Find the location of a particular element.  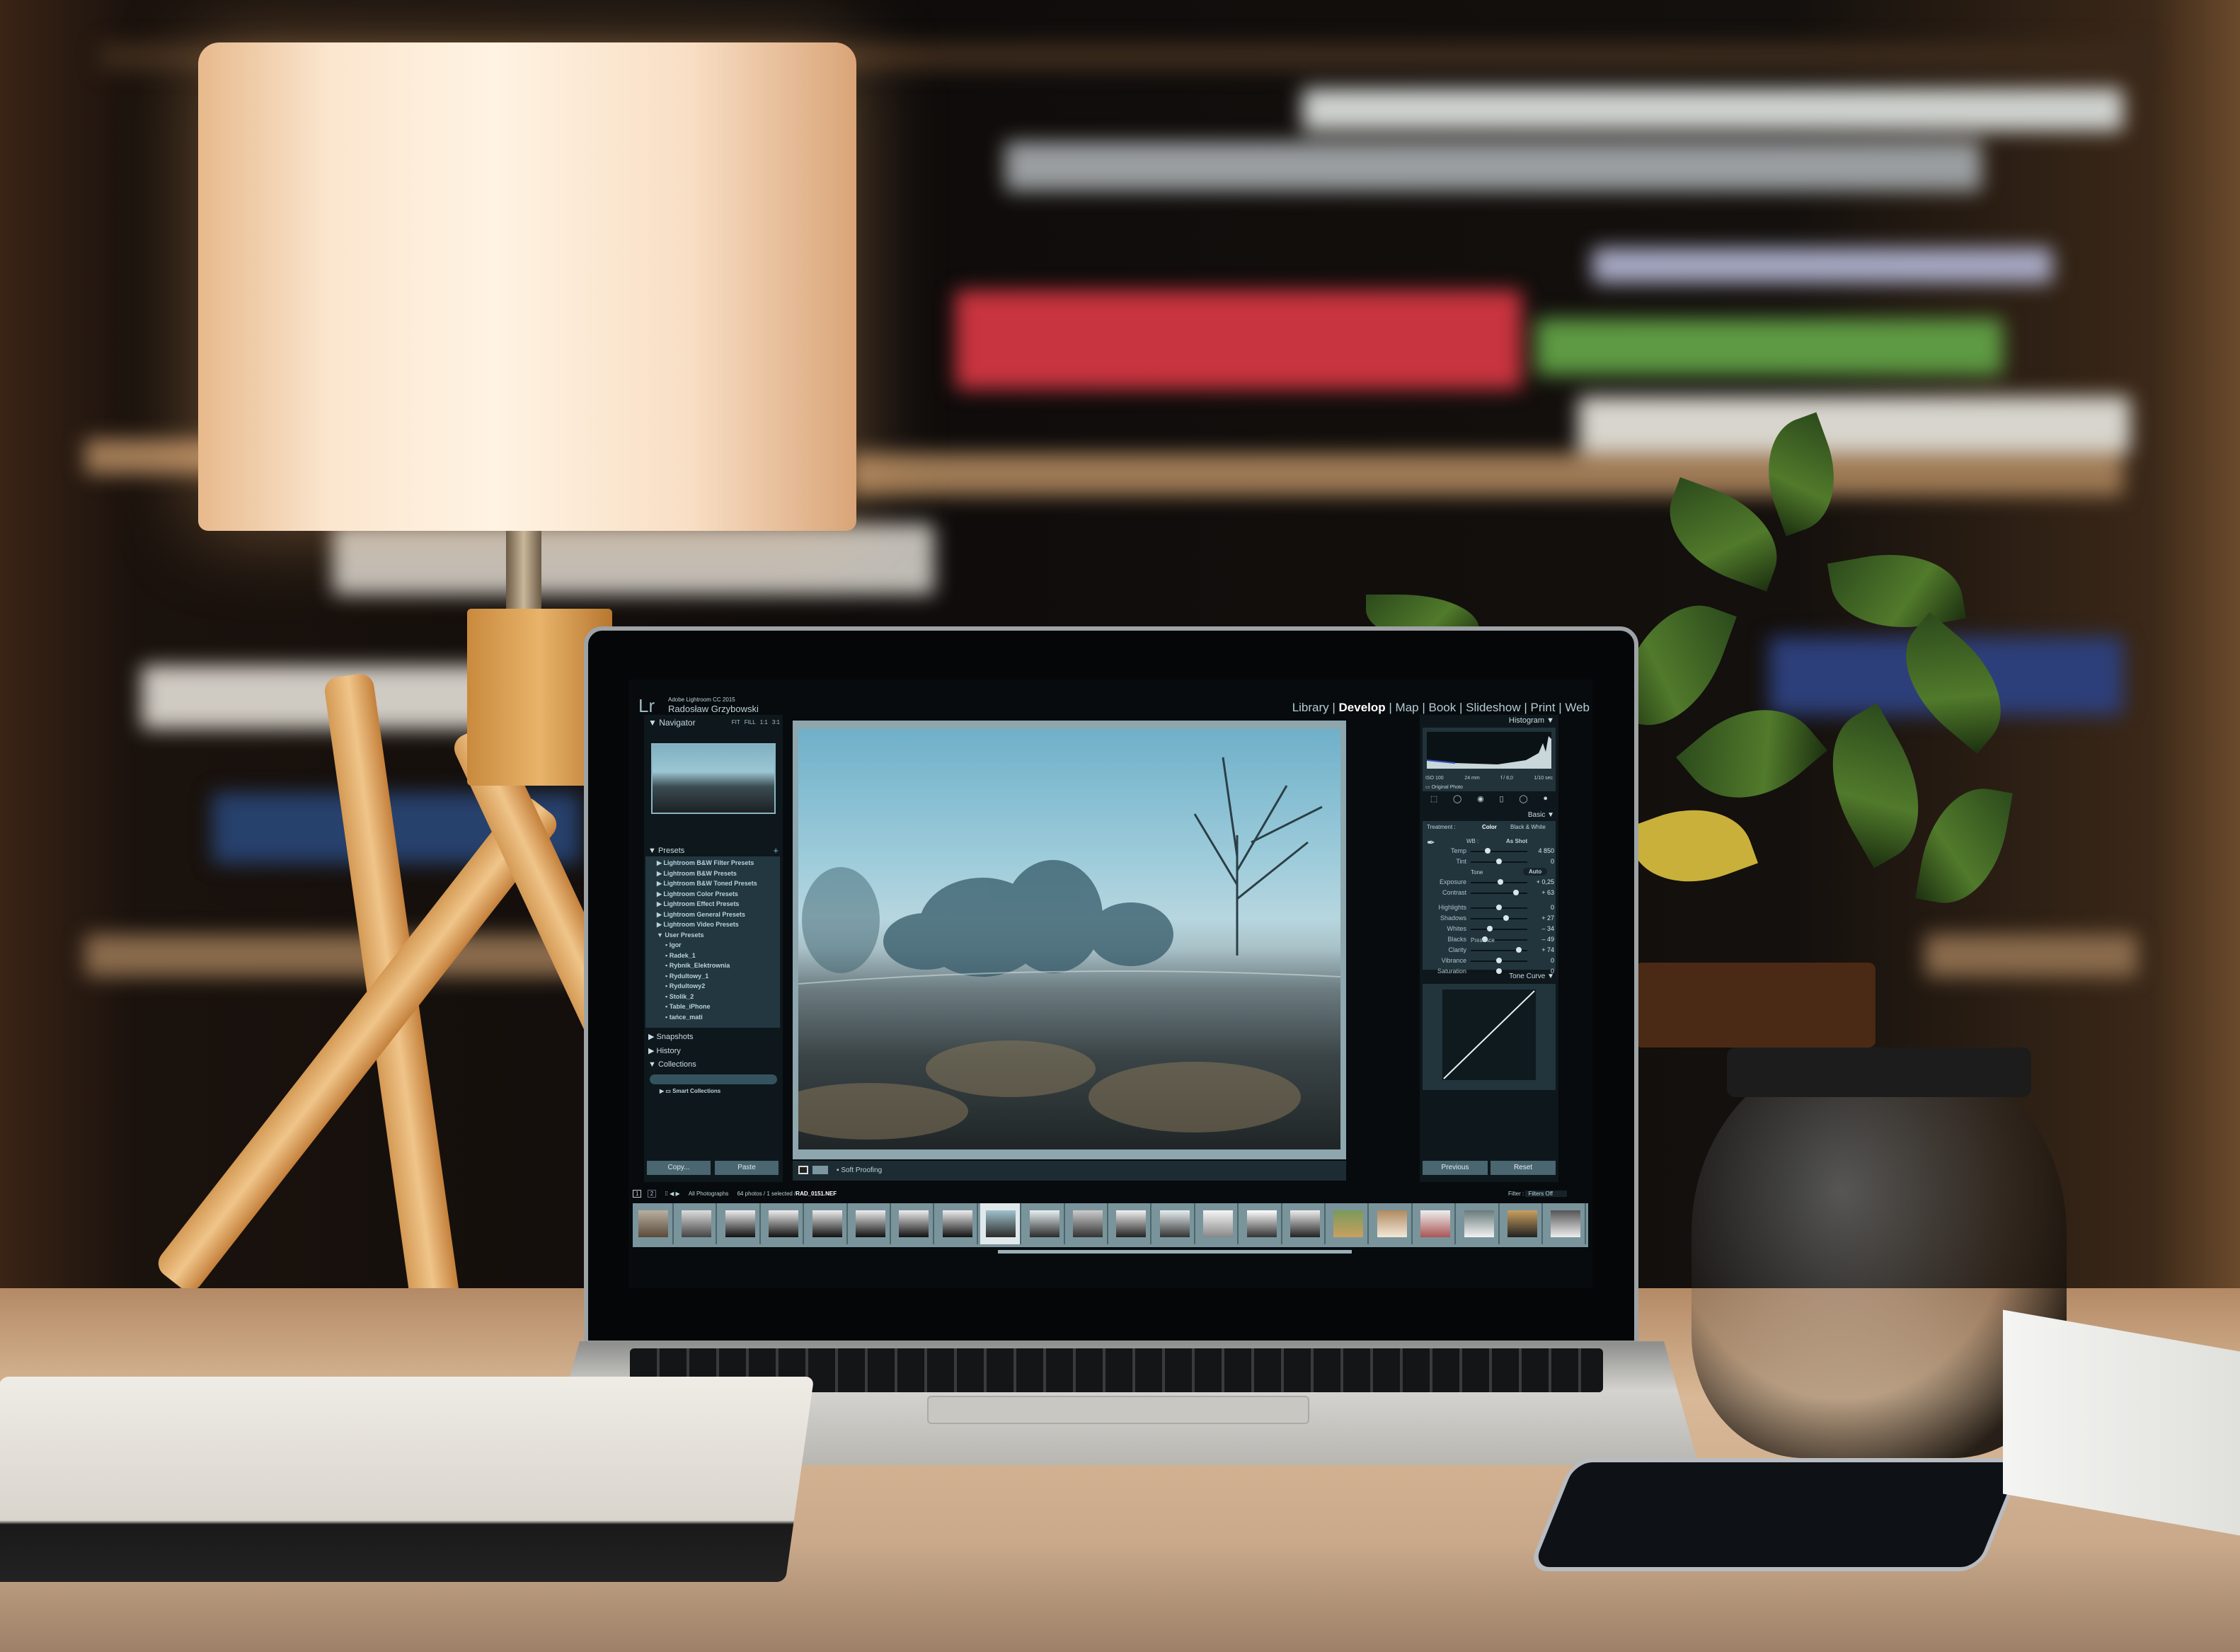

collection-item: ▶ ▭ Smart Collections is located at coordinates (690, 1091).